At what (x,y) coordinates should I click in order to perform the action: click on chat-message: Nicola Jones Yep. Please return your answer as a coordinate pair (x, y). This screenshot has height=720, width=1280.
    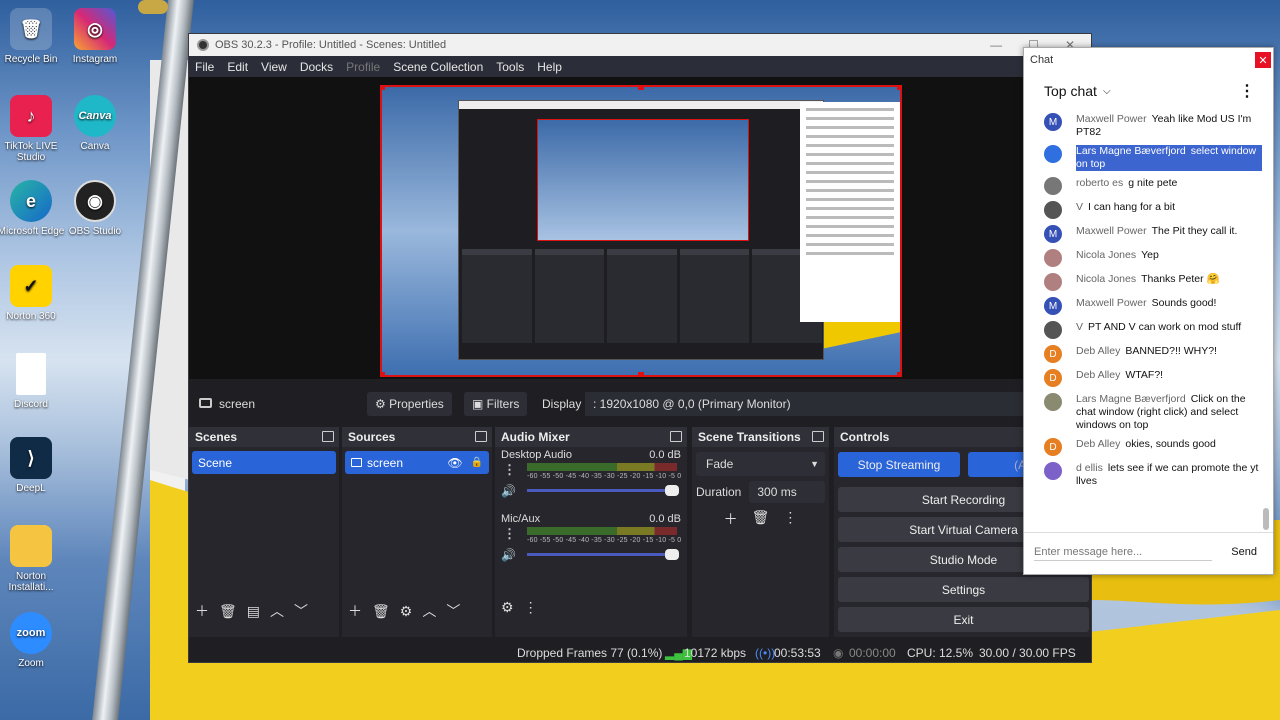
    Looking at the image, I should click on (1146, 258).